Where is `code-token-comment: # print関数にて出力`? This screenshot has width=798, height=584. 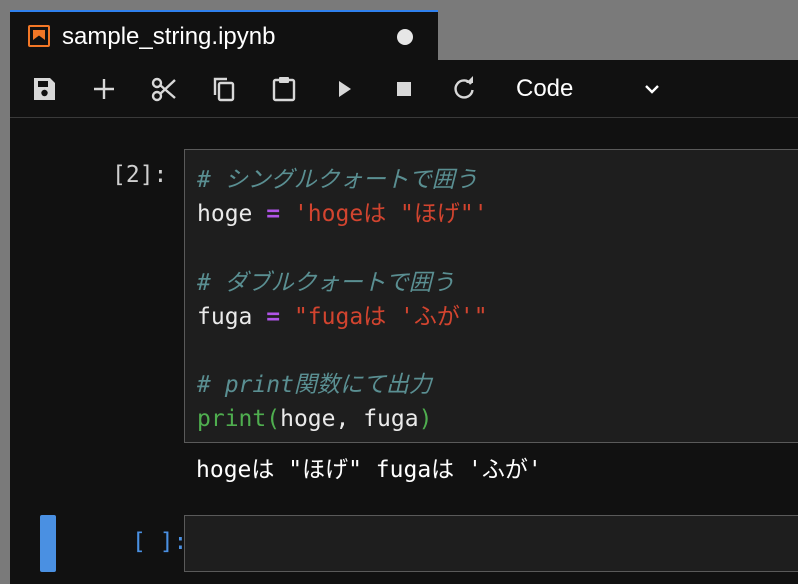
code-token-comment: # print関数にて出力 is located at coordinates (314, 385).